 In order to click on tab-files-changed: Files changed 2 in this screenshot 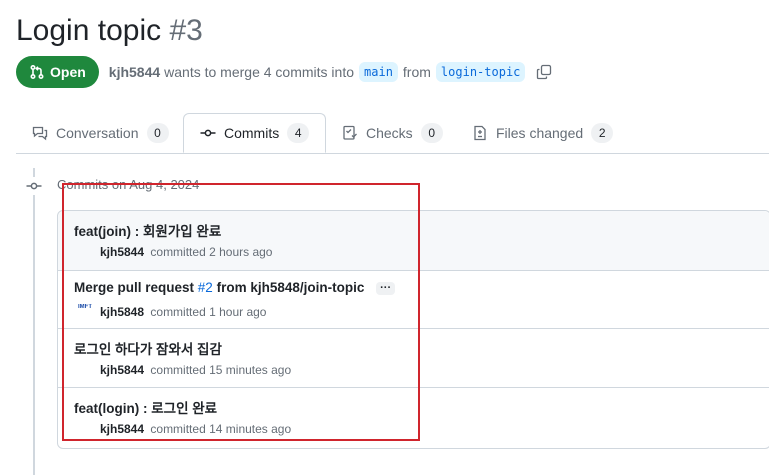, I will do `click(543, 133)`.